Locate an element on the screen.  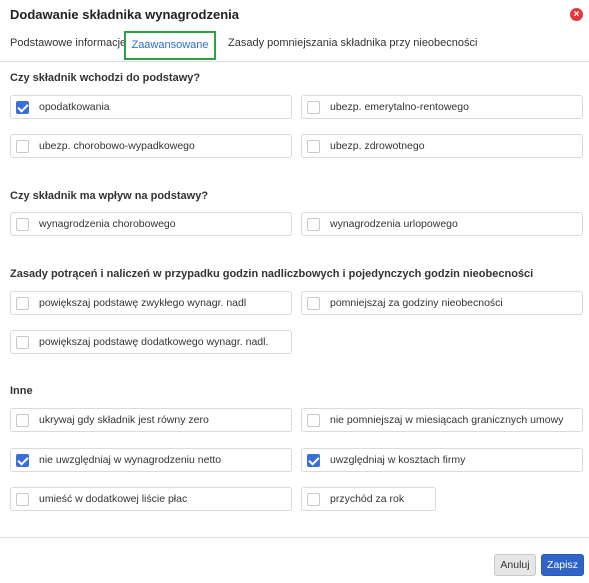
checkbox-wynagrodzenia-chorobowego: wynagrodzenia chorobowego is located at coordinates (151, 224).